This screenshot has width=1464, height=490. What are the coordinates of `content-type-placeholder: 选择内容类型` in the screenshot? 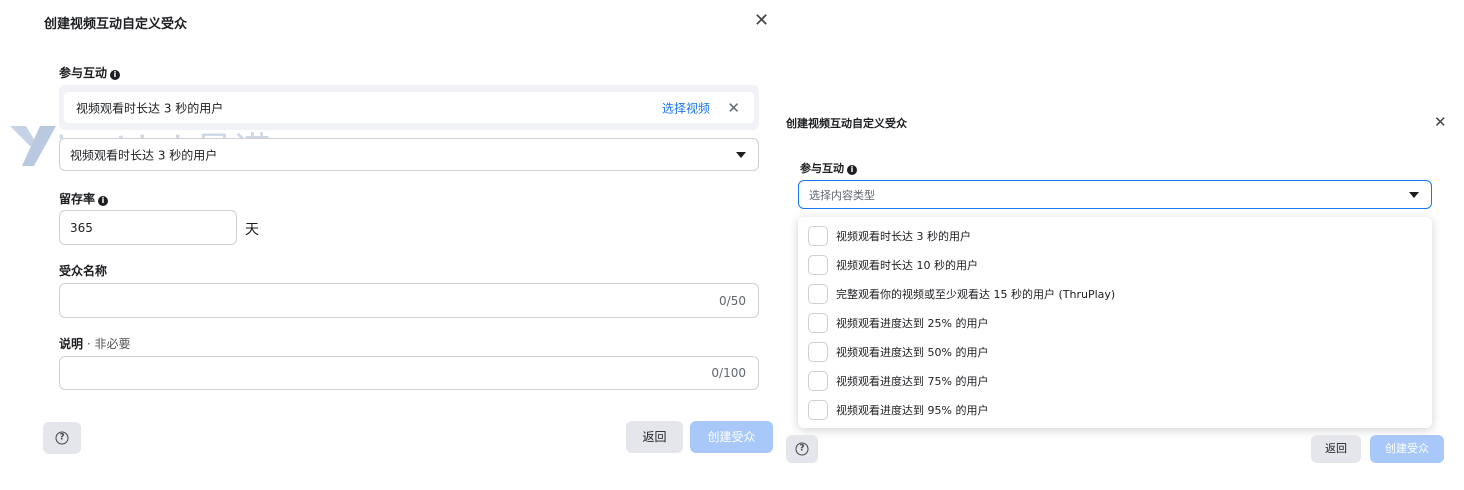 It's located at (842, 195).